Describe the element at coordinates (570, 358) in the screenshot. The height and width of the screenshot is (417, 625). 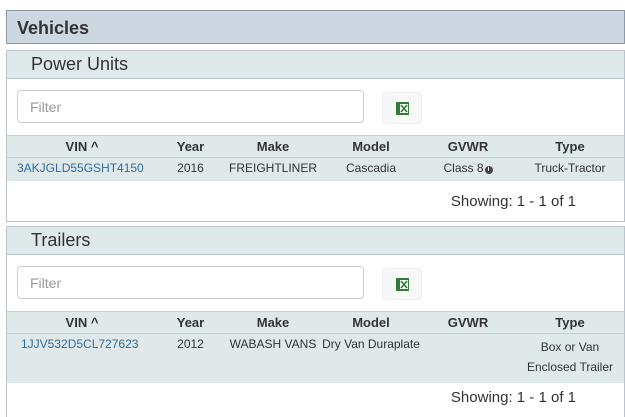
I see `type-cell: Box or Van Enclosed Trailer` at that location.